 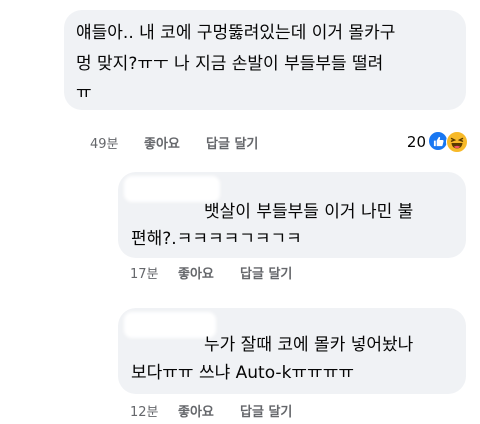 What do you see at coordinates (84, 93) in the screenshot?
I see `comment-text-line: ㅠ` at bounding box center [84, 93].